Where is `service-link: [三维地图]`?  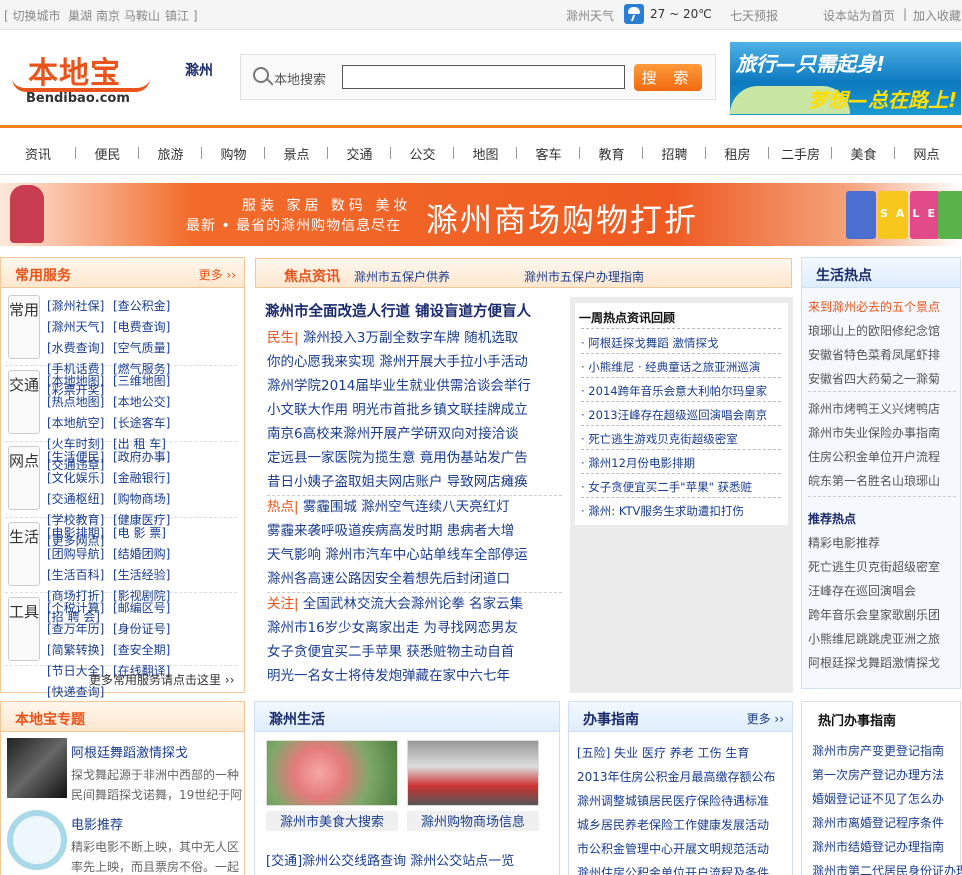 service-link: [三维地图] is located at coordinates (146, 381).